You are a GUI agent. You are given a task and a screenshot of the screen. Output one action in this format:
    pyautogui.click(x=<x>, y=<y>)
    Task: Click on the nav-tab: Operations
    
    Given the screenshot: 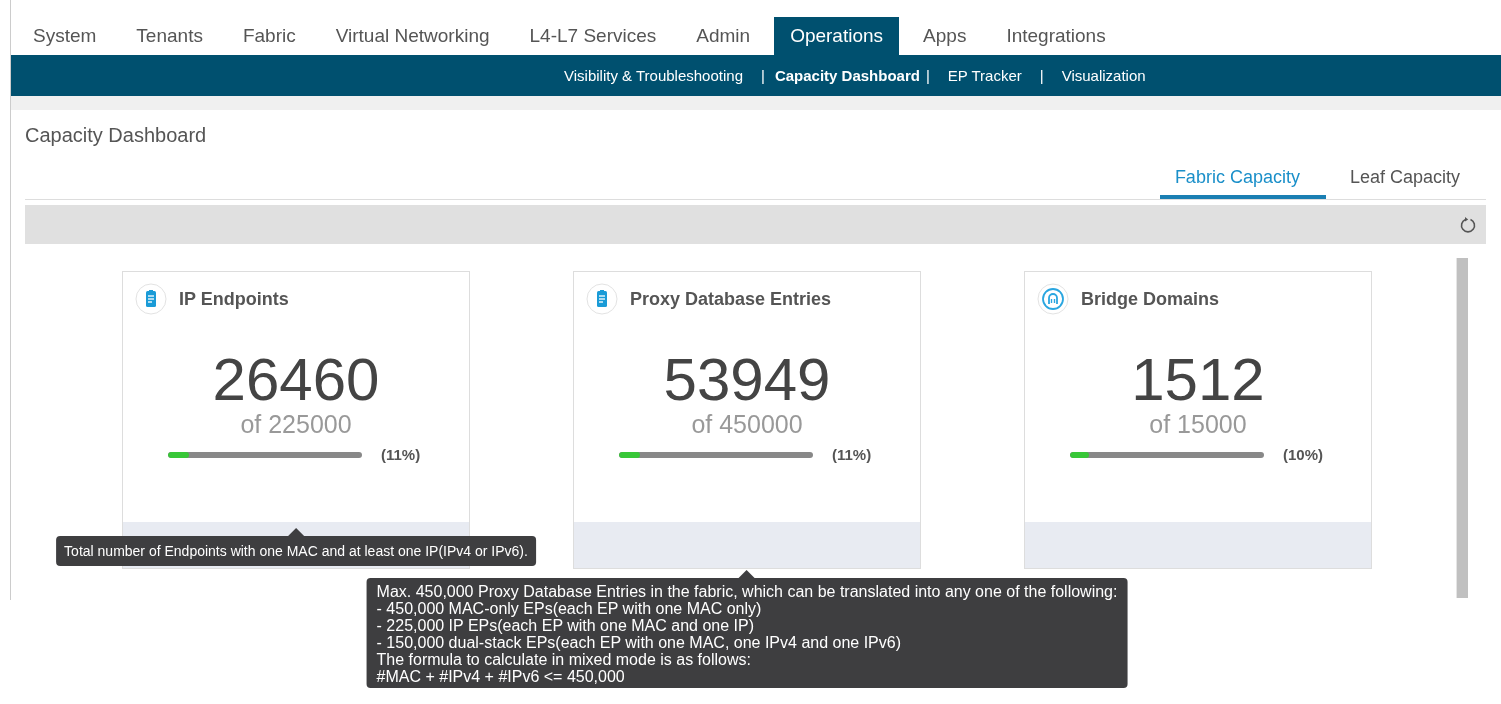 What is the action you would take?
    pyautogui.click(x=837, y=36)
    